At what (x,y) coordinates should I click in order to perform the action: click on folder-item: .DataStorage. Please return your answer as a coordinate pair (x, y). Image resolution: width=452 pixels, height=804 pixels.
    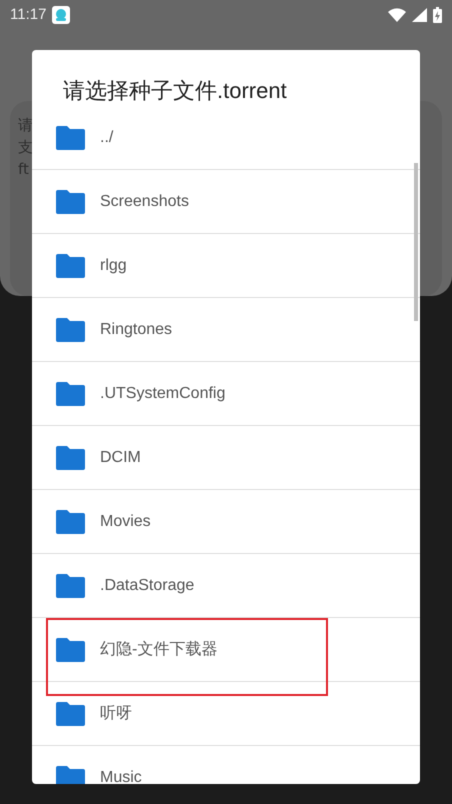
    Looking at the image, I should click on (226, 586).